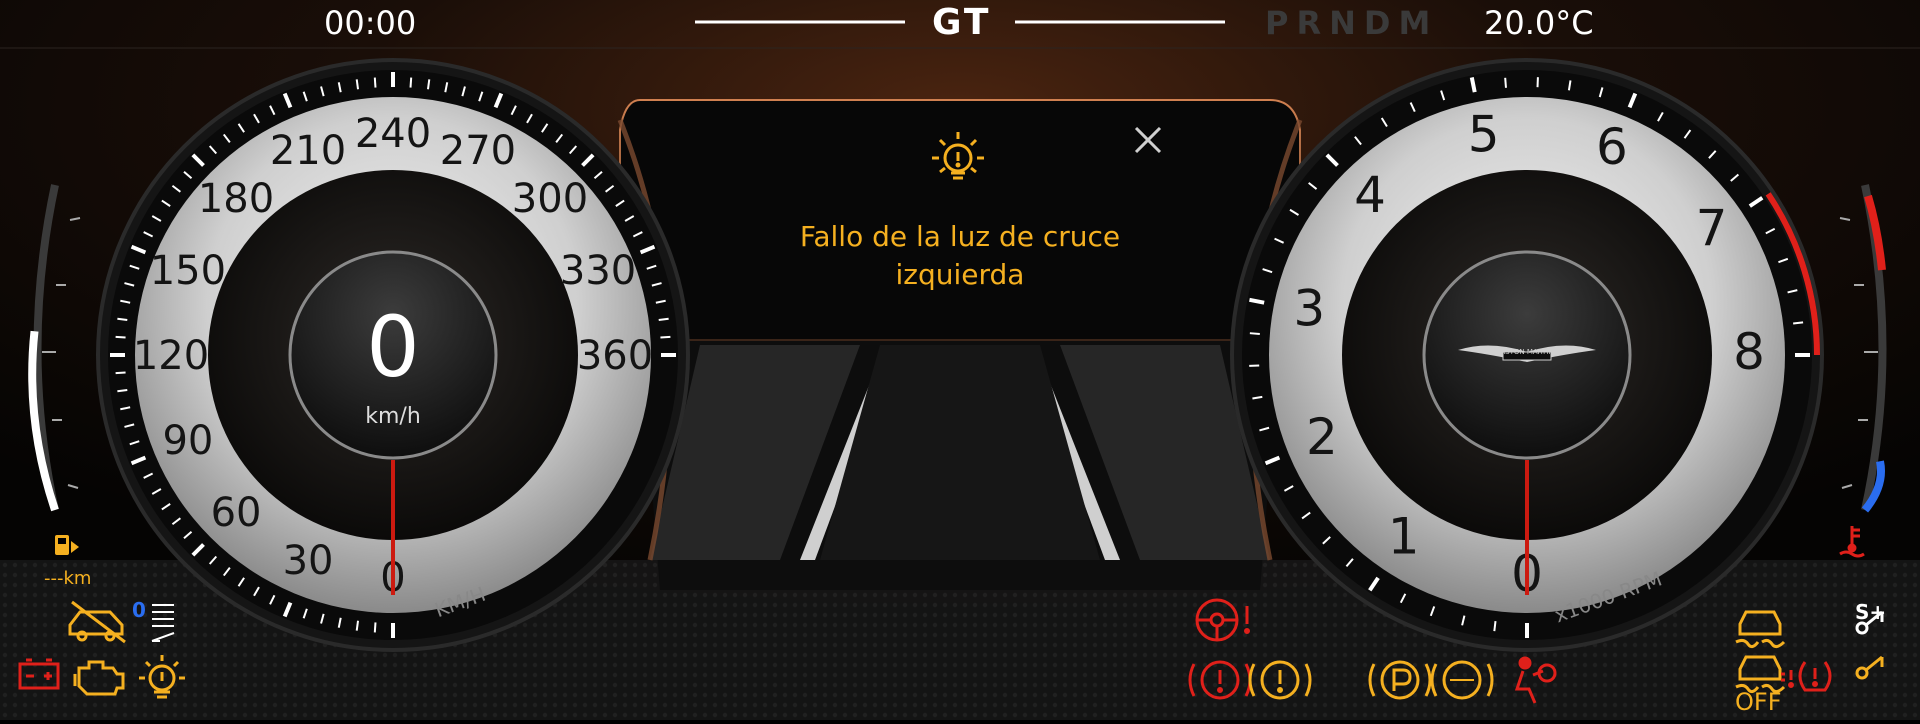  What do you see at coordinates (550, 199) in the screenshot?
I see `speedometer-tick-label: 300` at bounding box center [550, 199].